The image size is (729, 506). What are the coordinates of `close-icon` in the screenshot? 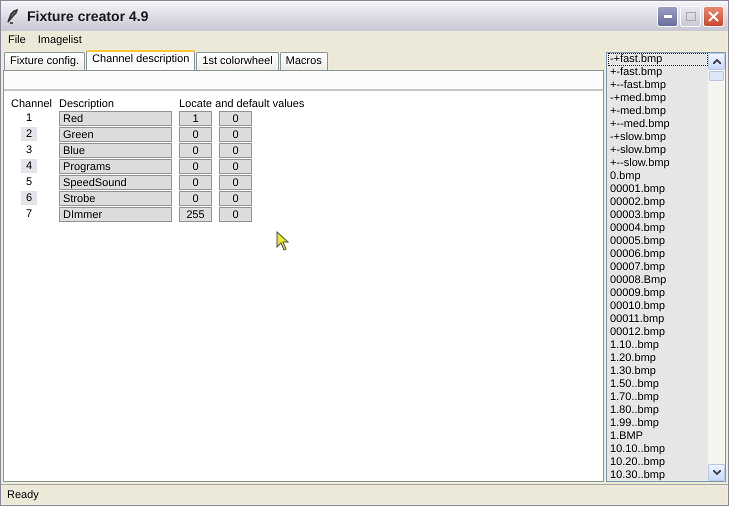 It's located at (713, 16).